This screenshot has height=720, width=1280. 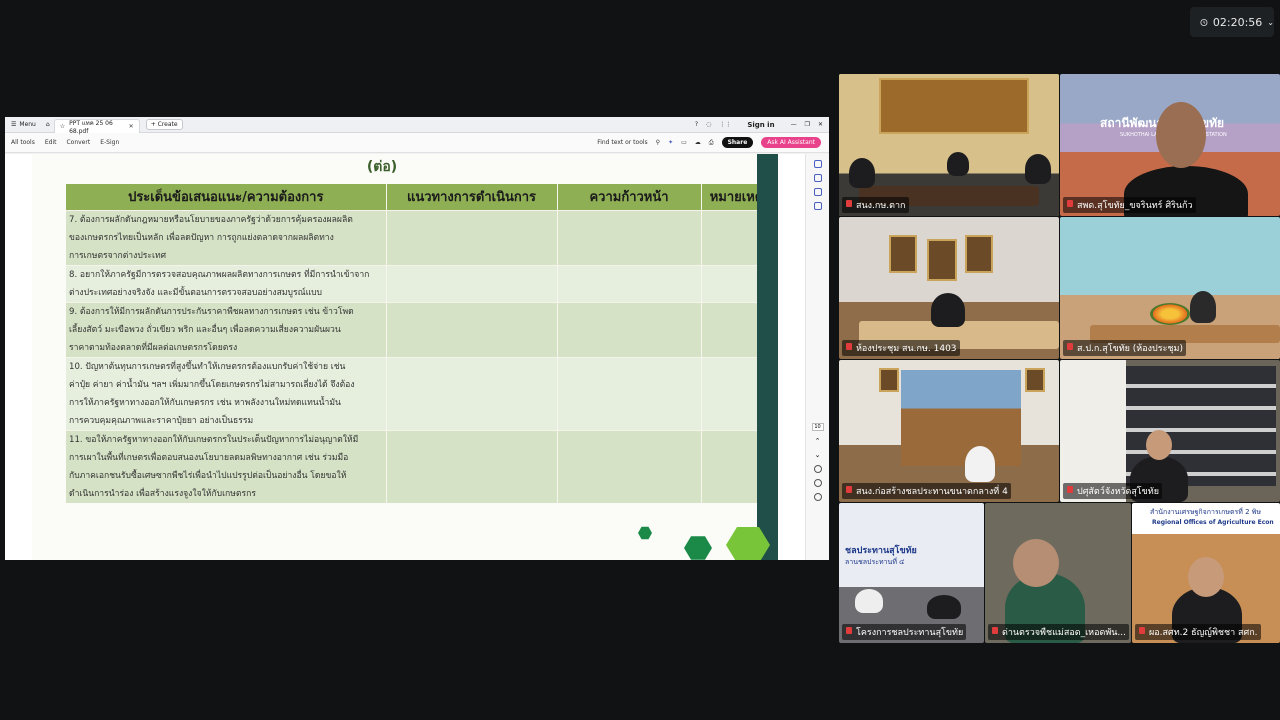 I want to click on banner-subtitle: ลานชลประทานที่ ๔, so click(x=875, y=562).